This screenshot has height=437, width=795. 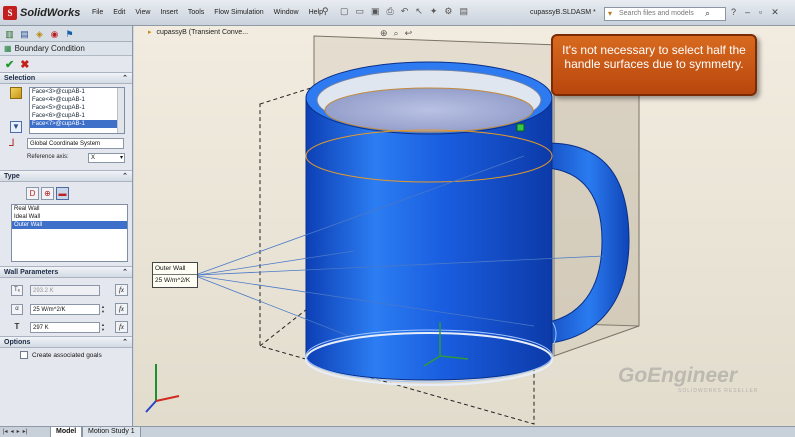 I want to click on face-item: Face<5>@cupAB-1, so click(x=77, y=108).